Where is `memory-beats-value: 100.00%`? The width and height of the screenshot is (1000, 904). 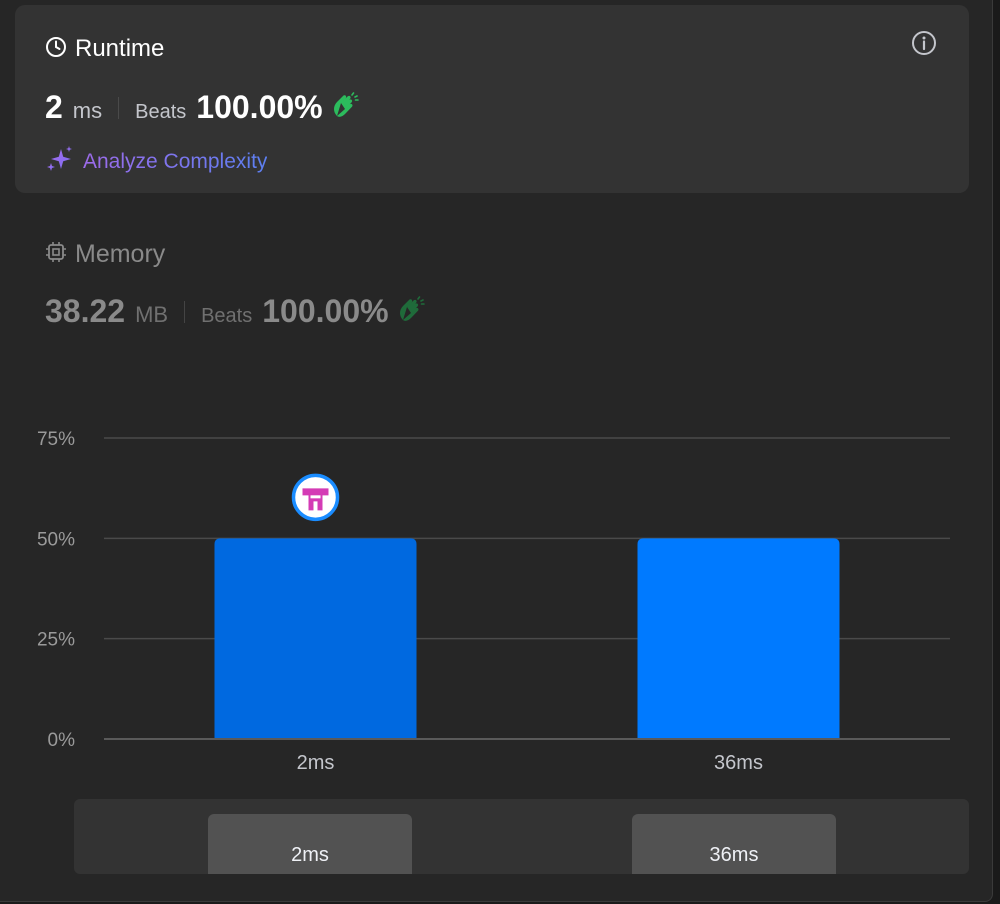
memory-beats-value: 100.00% is located at coordinates (325, 311).